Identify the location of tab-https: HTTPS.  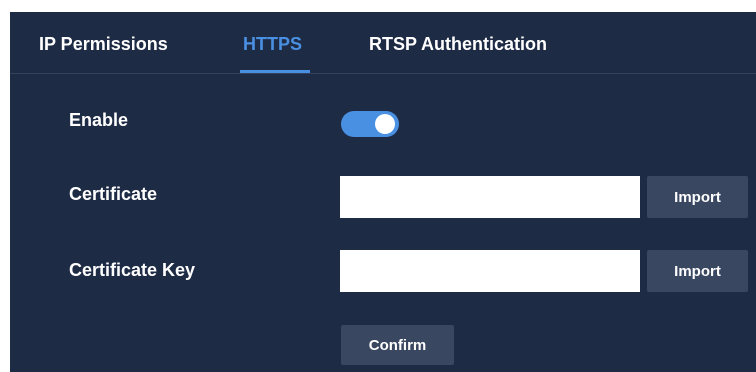
(272, 44).